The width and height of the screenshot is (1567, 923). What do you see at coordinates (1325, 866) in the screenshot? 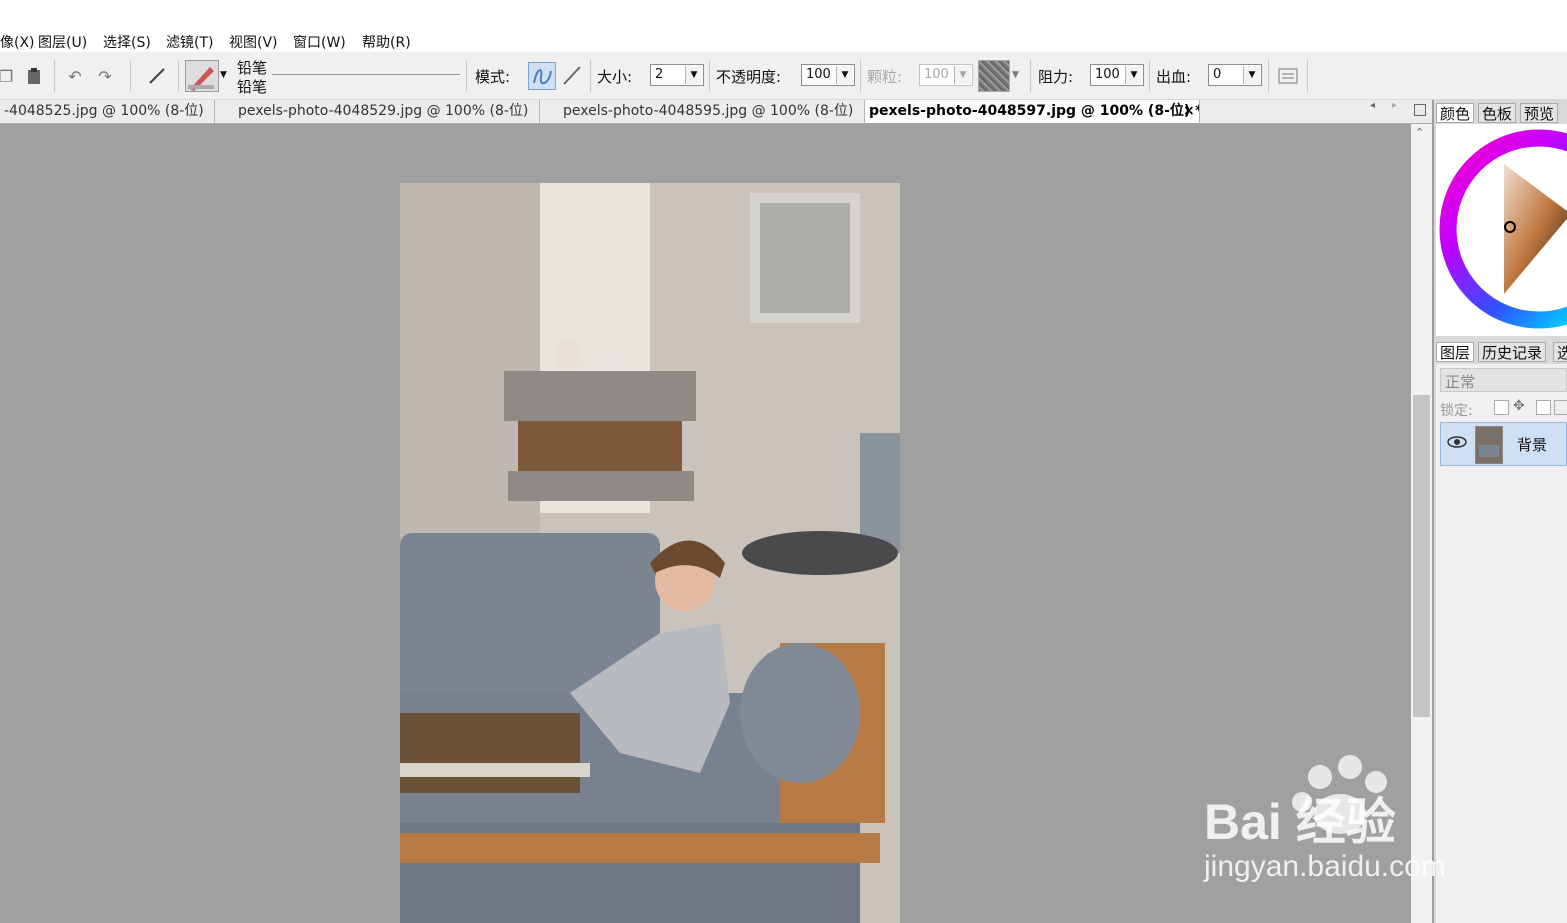
I see `watermark-url: jingyan.baidu.com` at bounding box center [1325, 866].